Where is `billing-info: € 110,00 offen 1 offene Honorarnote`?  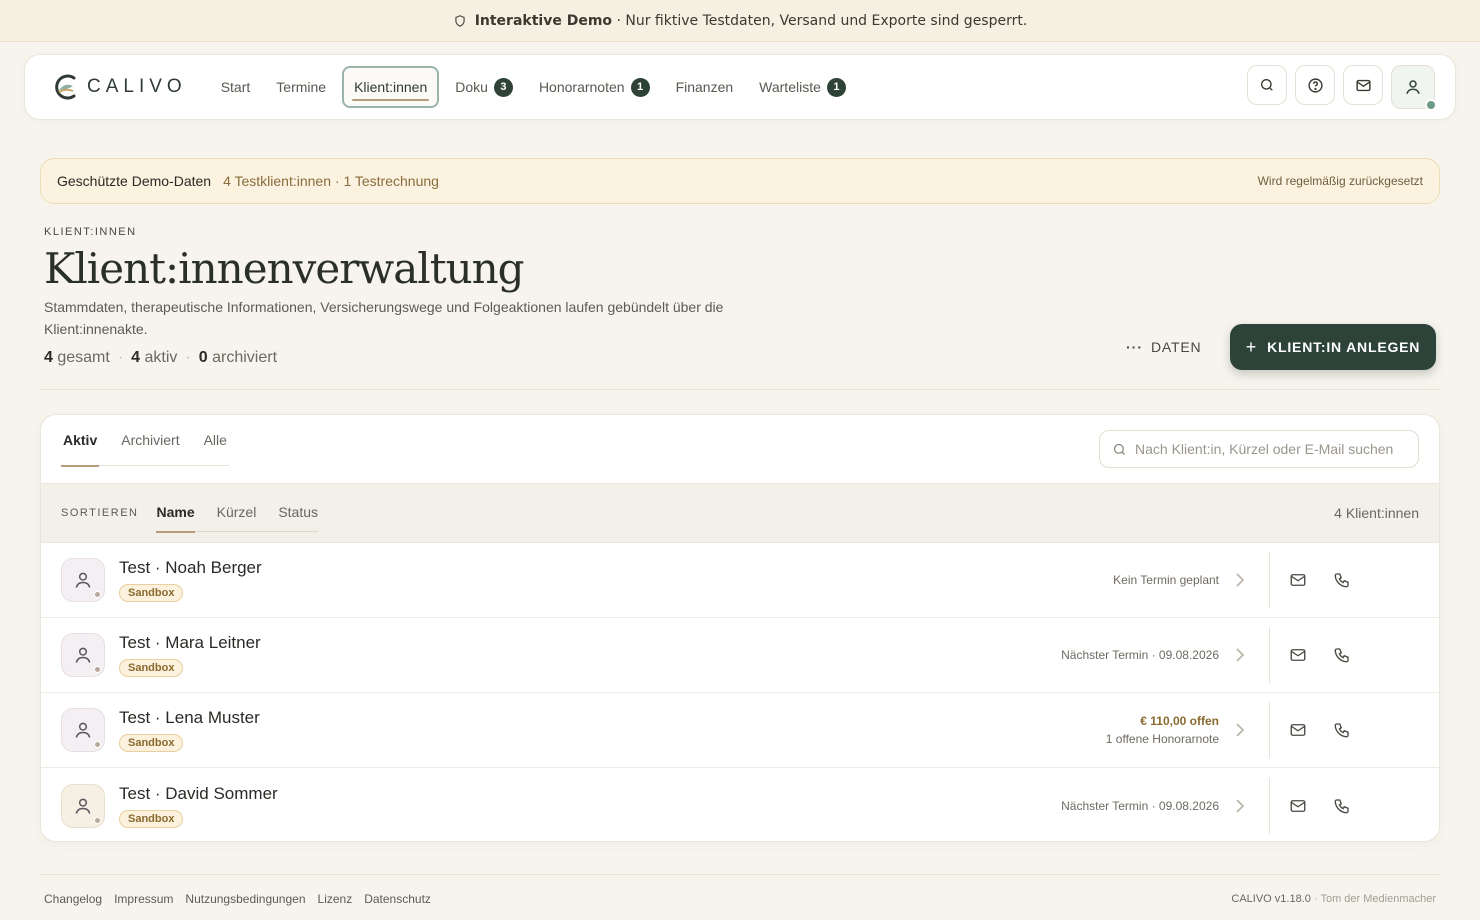
billing-info: € 110,00 offen 1 offene Honorarnote is located at coordinates (1162, 730).